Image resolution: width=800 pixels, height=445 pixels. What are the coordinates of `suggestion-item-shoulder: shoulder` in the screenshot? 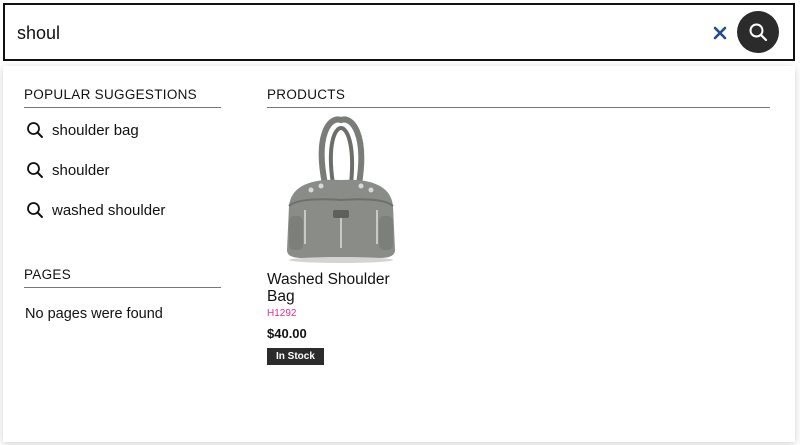 It's located at (68, 170).